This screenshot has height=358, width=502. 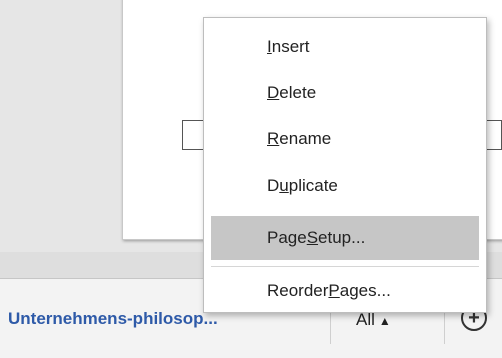 I want to click on triangle-up-icon: ▲, so click(x=384, y=321).